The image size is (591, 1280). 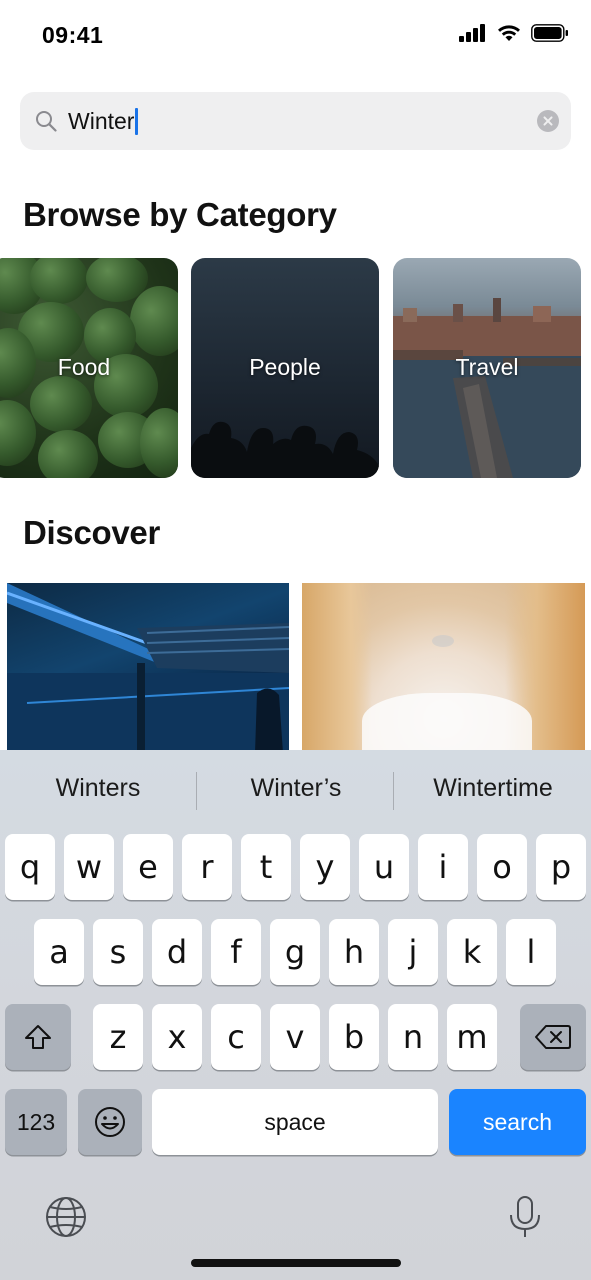 What do you see at coordinates (295, 36) in the screenshot?
I see `status-bar: 09:41` at bounding box center [295, 36].